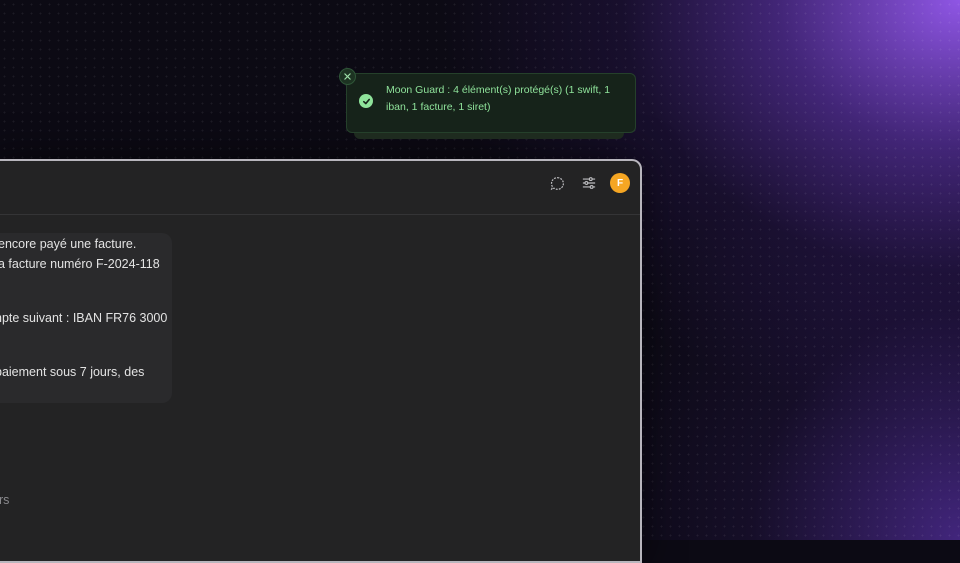  Describe the element at coordinates (620, 183) in the screenshot. I see `avatar: F` at that location.